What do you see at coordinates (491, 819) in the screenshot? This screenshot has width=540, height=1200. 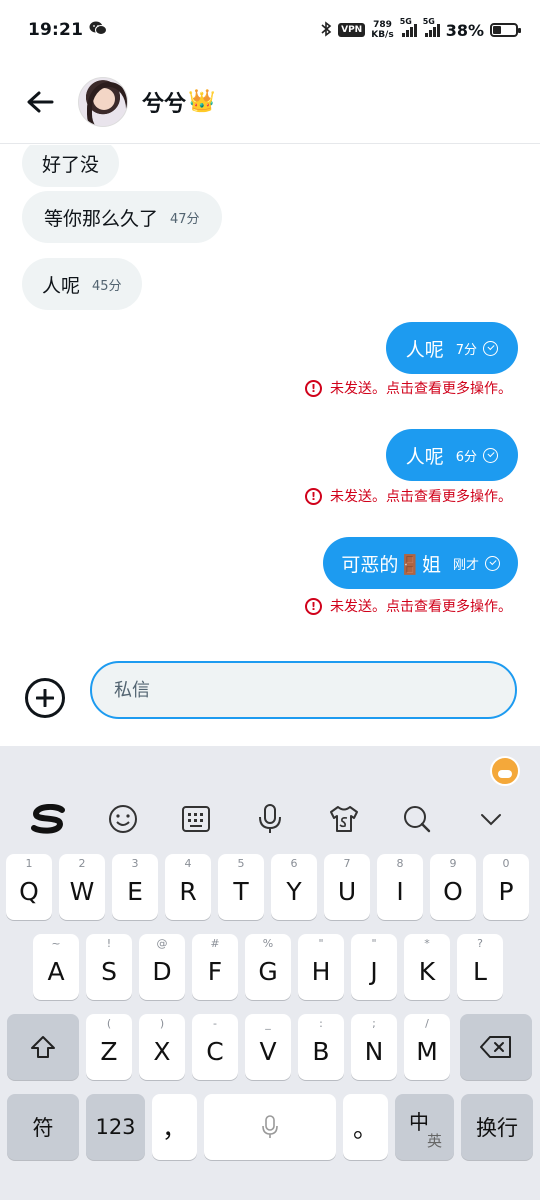 I see `collapse-keyboard-button` at bounding box center [491, 819].